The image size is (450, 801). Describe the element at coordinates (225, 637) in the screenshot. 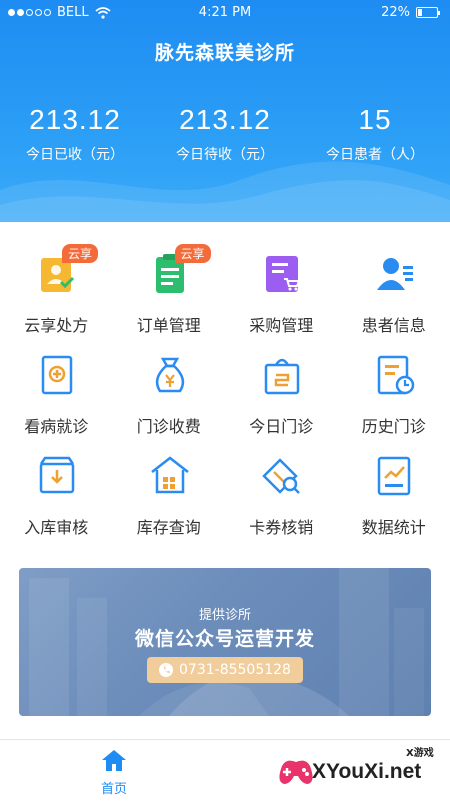

I see `banner-title: 微信公众号运营开发` at that location.